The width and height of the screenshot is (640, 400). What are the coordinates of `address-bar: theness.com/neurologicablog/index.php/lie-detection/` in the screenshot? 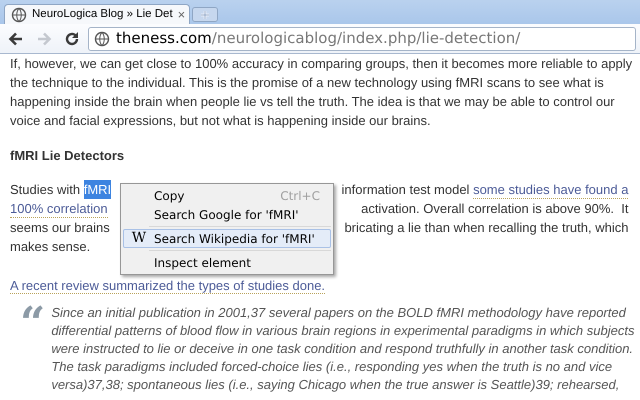 It's located at (362, 38).